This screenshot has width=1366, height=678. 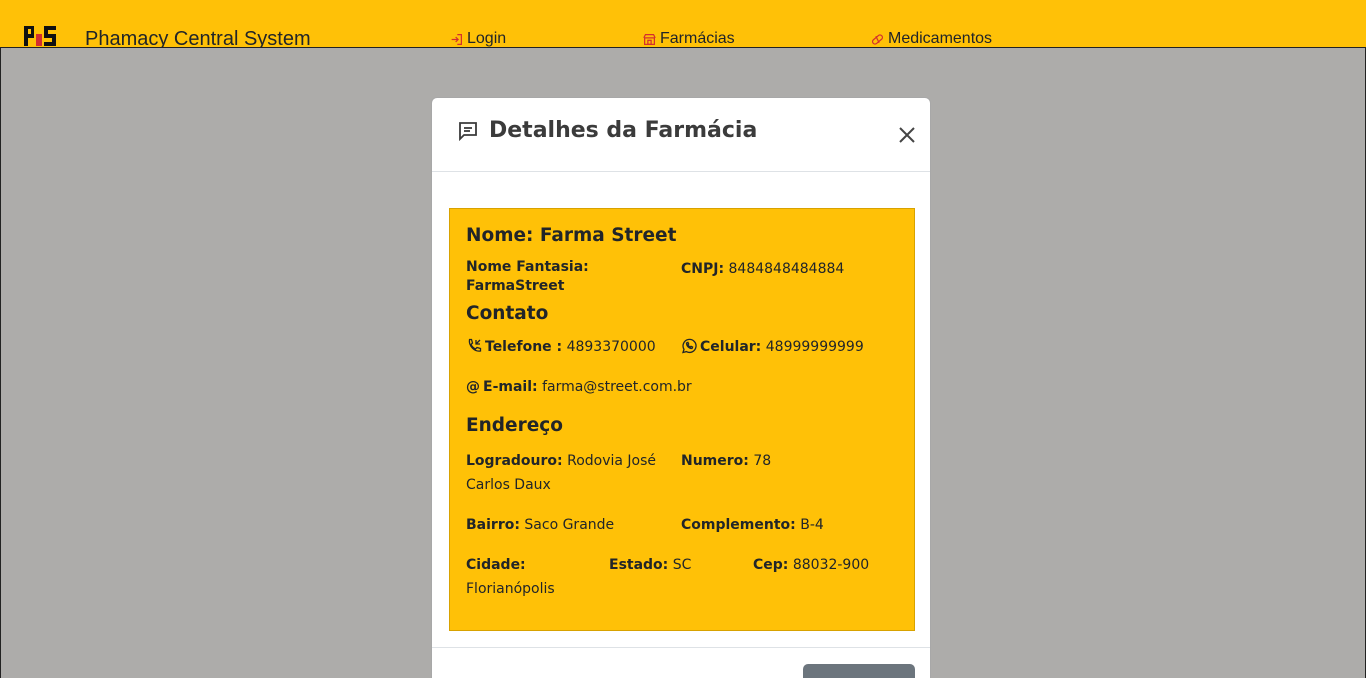 I want to click on logradouro-value-line-2: Carlos Daux, so click(x=508, y=485).